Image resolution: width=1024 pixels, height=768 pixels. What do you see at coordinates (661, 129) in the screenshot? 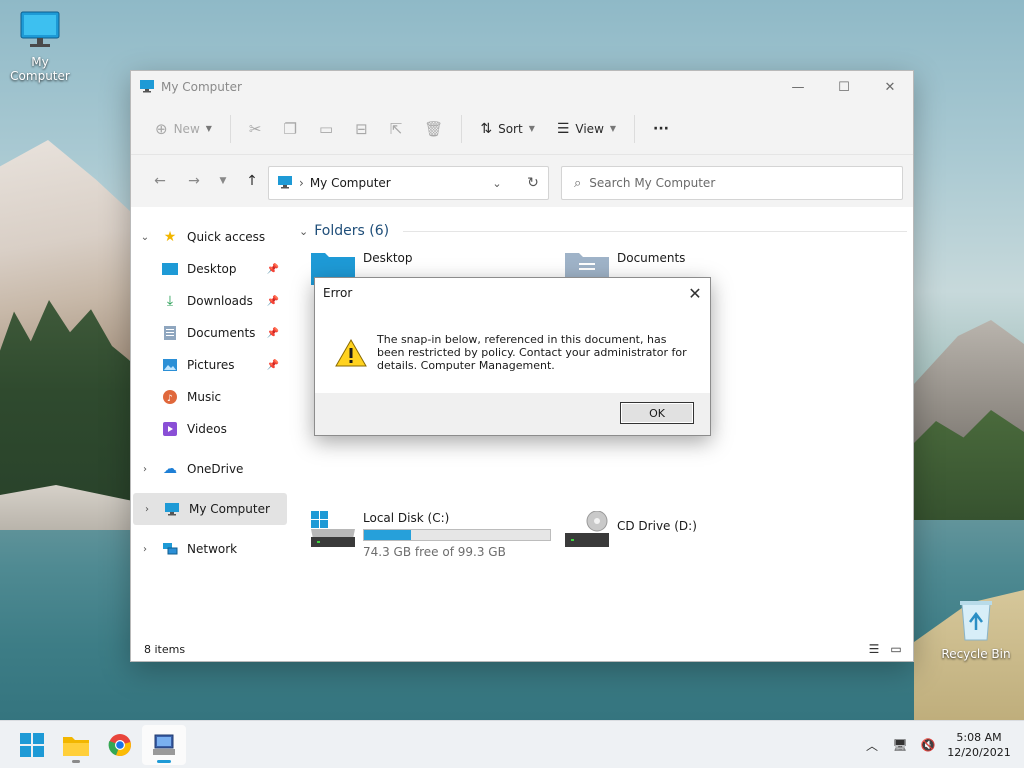
I see `more-options-button: ···` at bounding box center [661, 129].